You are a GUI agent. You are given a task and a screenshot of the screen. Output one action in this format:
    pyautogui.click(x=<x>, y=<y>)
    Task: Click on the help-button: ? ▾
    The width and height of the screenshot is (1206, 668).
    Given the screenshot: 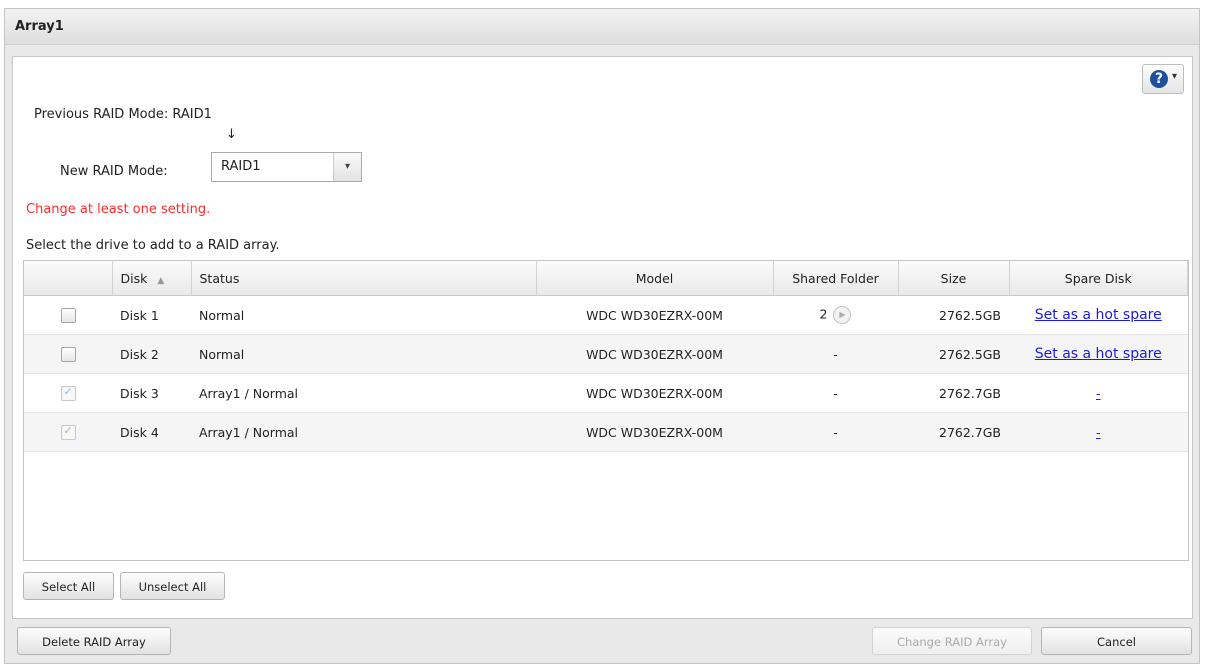 What is the action you would take?
    pyautogui.click(x=1163, y=79)
    